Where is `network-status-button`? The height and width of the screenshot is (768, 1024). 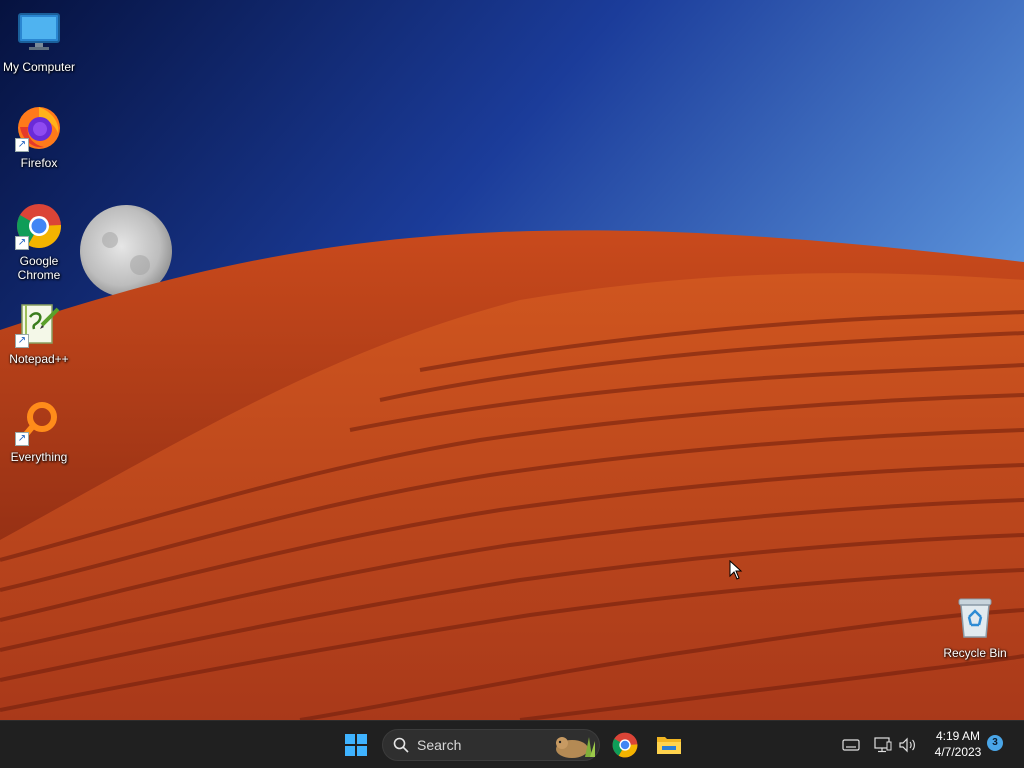 network-status-button is located at coordinates (883, 745).